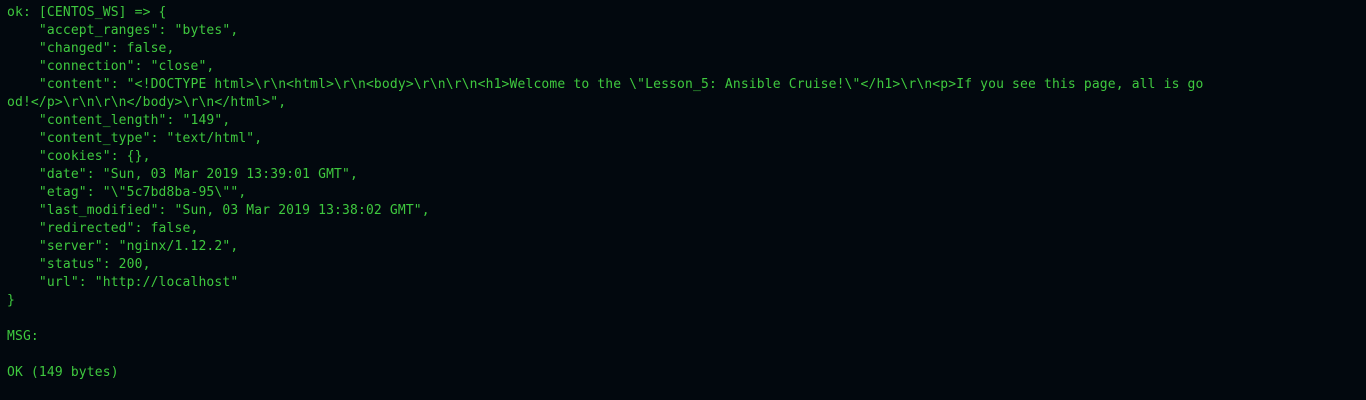  What do you see at coordinates (111, 66) in the screenshot?
I see `connection-line: "connection": "close",` at bounding box center [111, 66].